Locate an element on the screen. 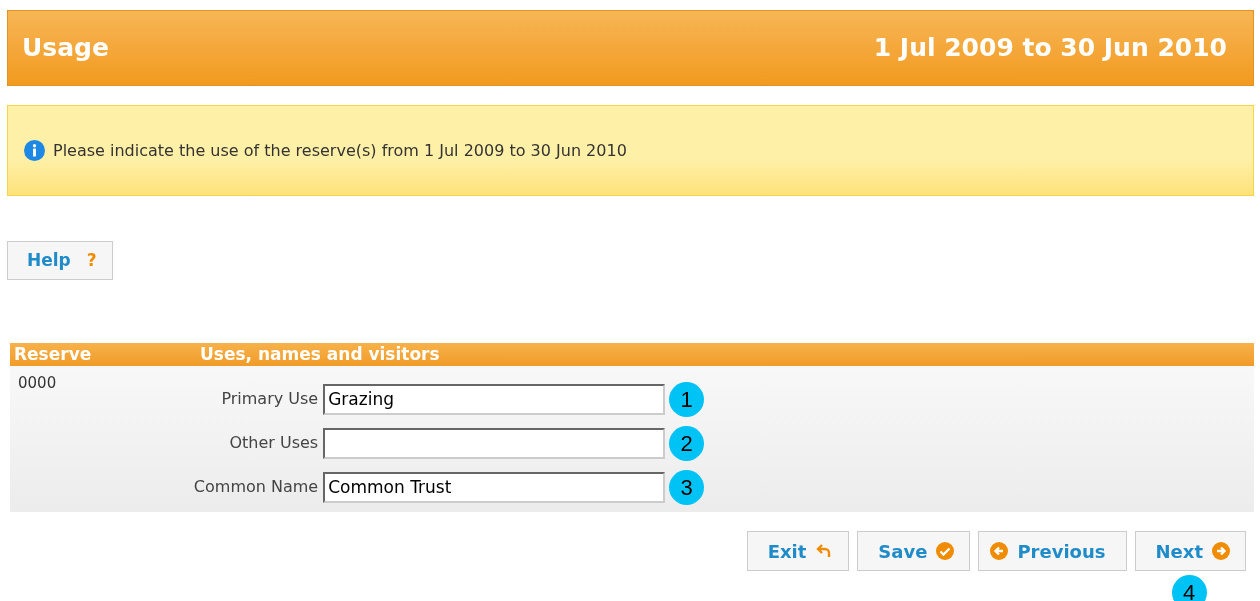 Image resolution: width=1260 pixels, height=601 pixels. exit-button: Exit is located at coordinates (798, 551).